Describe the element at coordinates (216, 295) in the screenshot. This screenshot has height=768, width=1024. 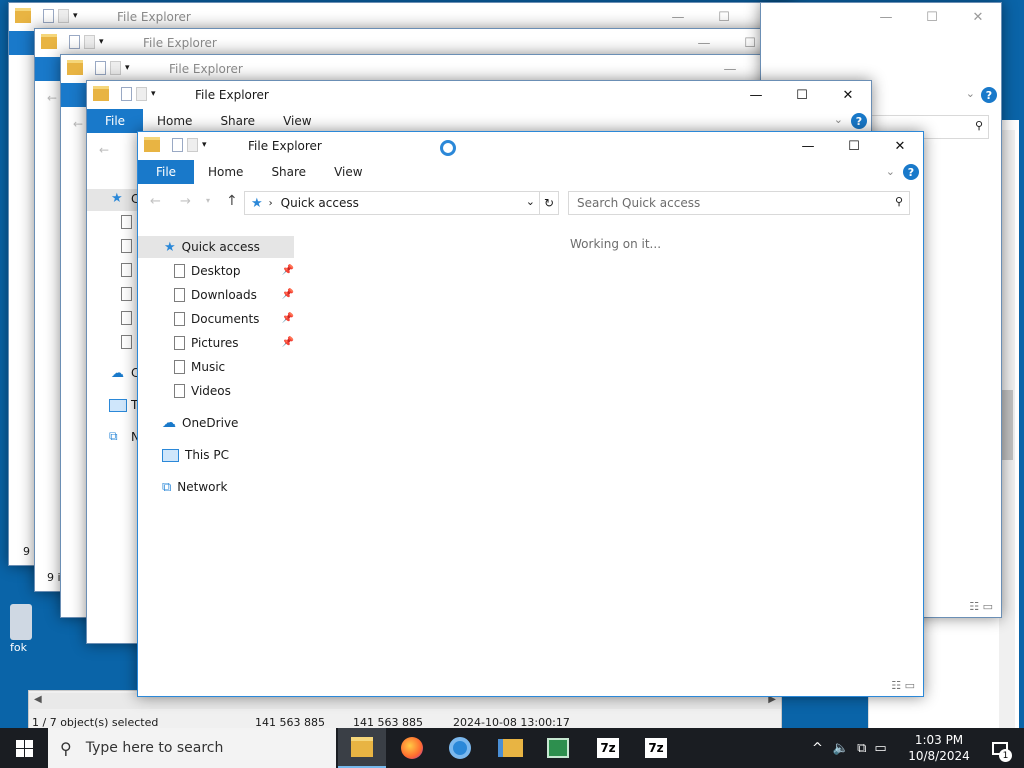
I see `sidebar-item-downloads: Downloads 📌` at that location.